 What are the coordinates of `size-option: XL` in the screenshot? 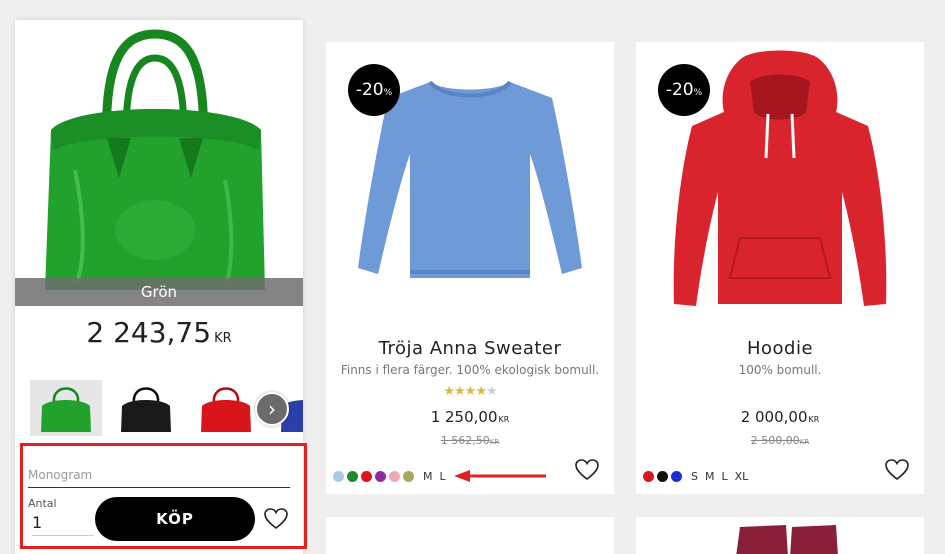 It's located at (742, 476).